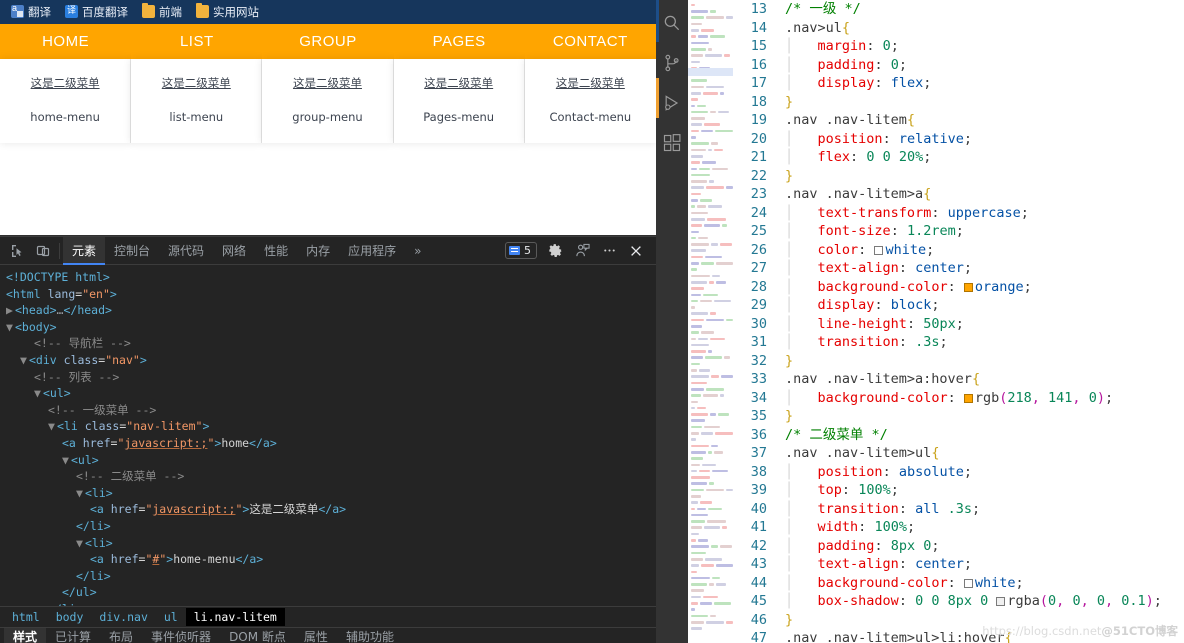 This screenshot has width=1184, height=643. Describe the element at coordinates (31, 12) in the screenshot. I see `bookmark-item: 翻译` at that location.